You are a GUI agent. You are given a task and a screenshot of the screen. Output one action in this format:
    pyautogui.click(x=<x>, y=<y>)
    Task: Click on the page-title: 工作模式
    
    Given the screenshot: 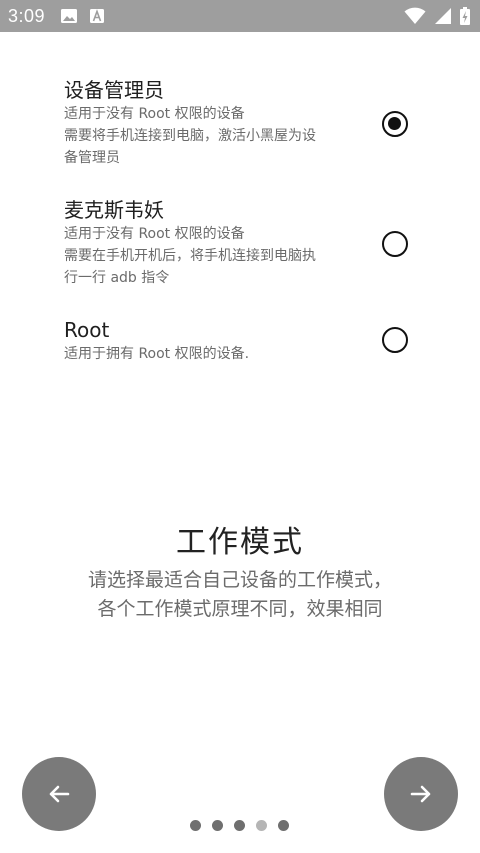 What is the action you would take?
    pyautogui.click(x=240, y=542)
    